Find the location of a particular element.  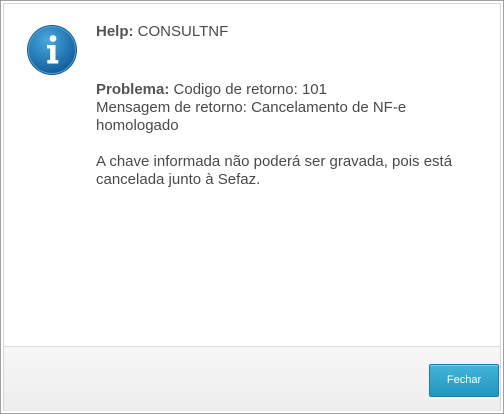

info-icon is located at coordinates (52, 50).